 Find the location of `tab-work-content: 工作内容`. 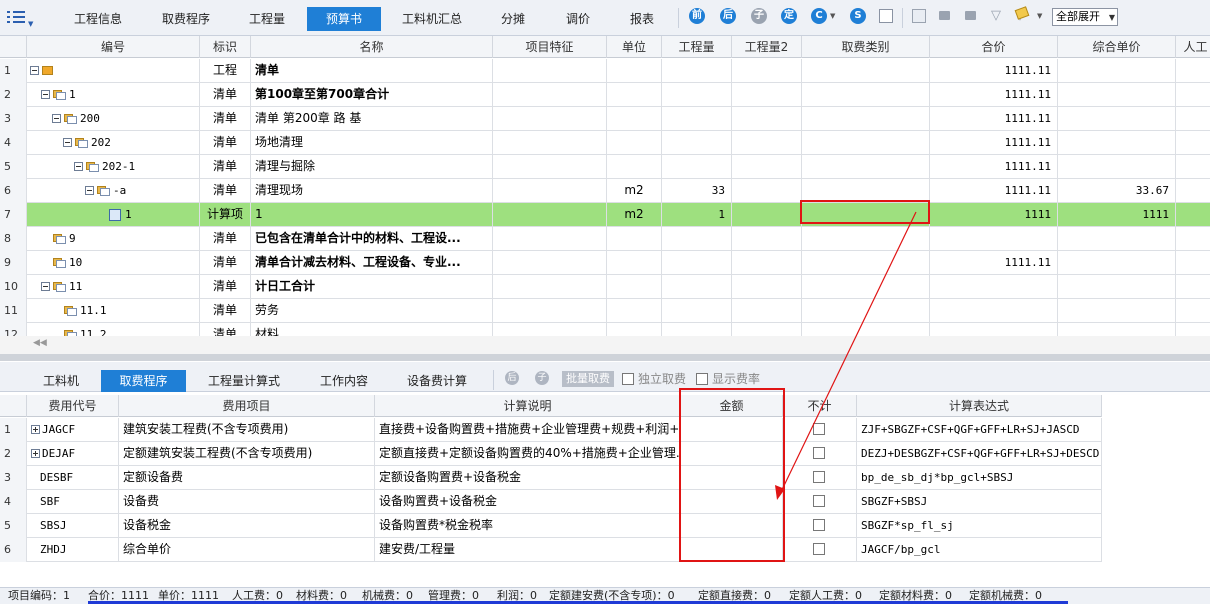

tab-work-content: 工作内容 is located at coordinates (344, 381).